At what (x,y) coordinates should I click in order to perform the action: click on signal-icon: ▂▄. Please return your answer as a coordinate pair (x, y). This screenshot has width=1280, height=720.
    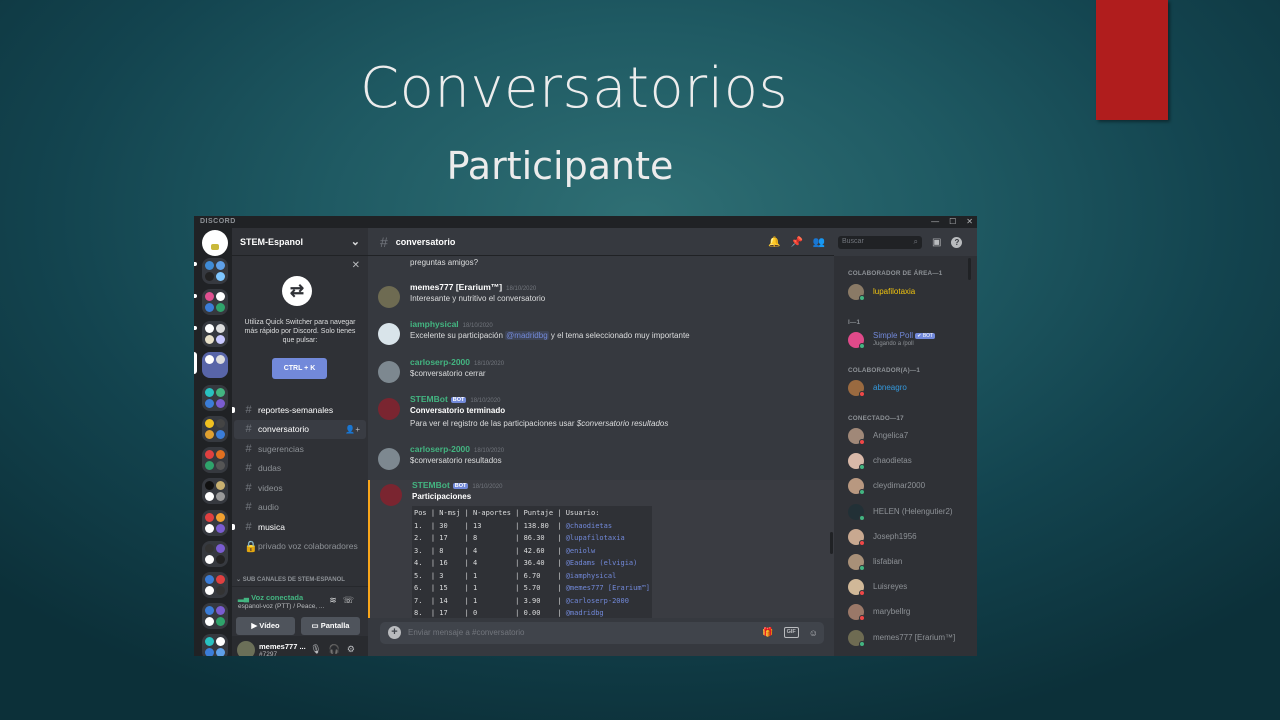
    Looking at the image, I should click on (245, 597).